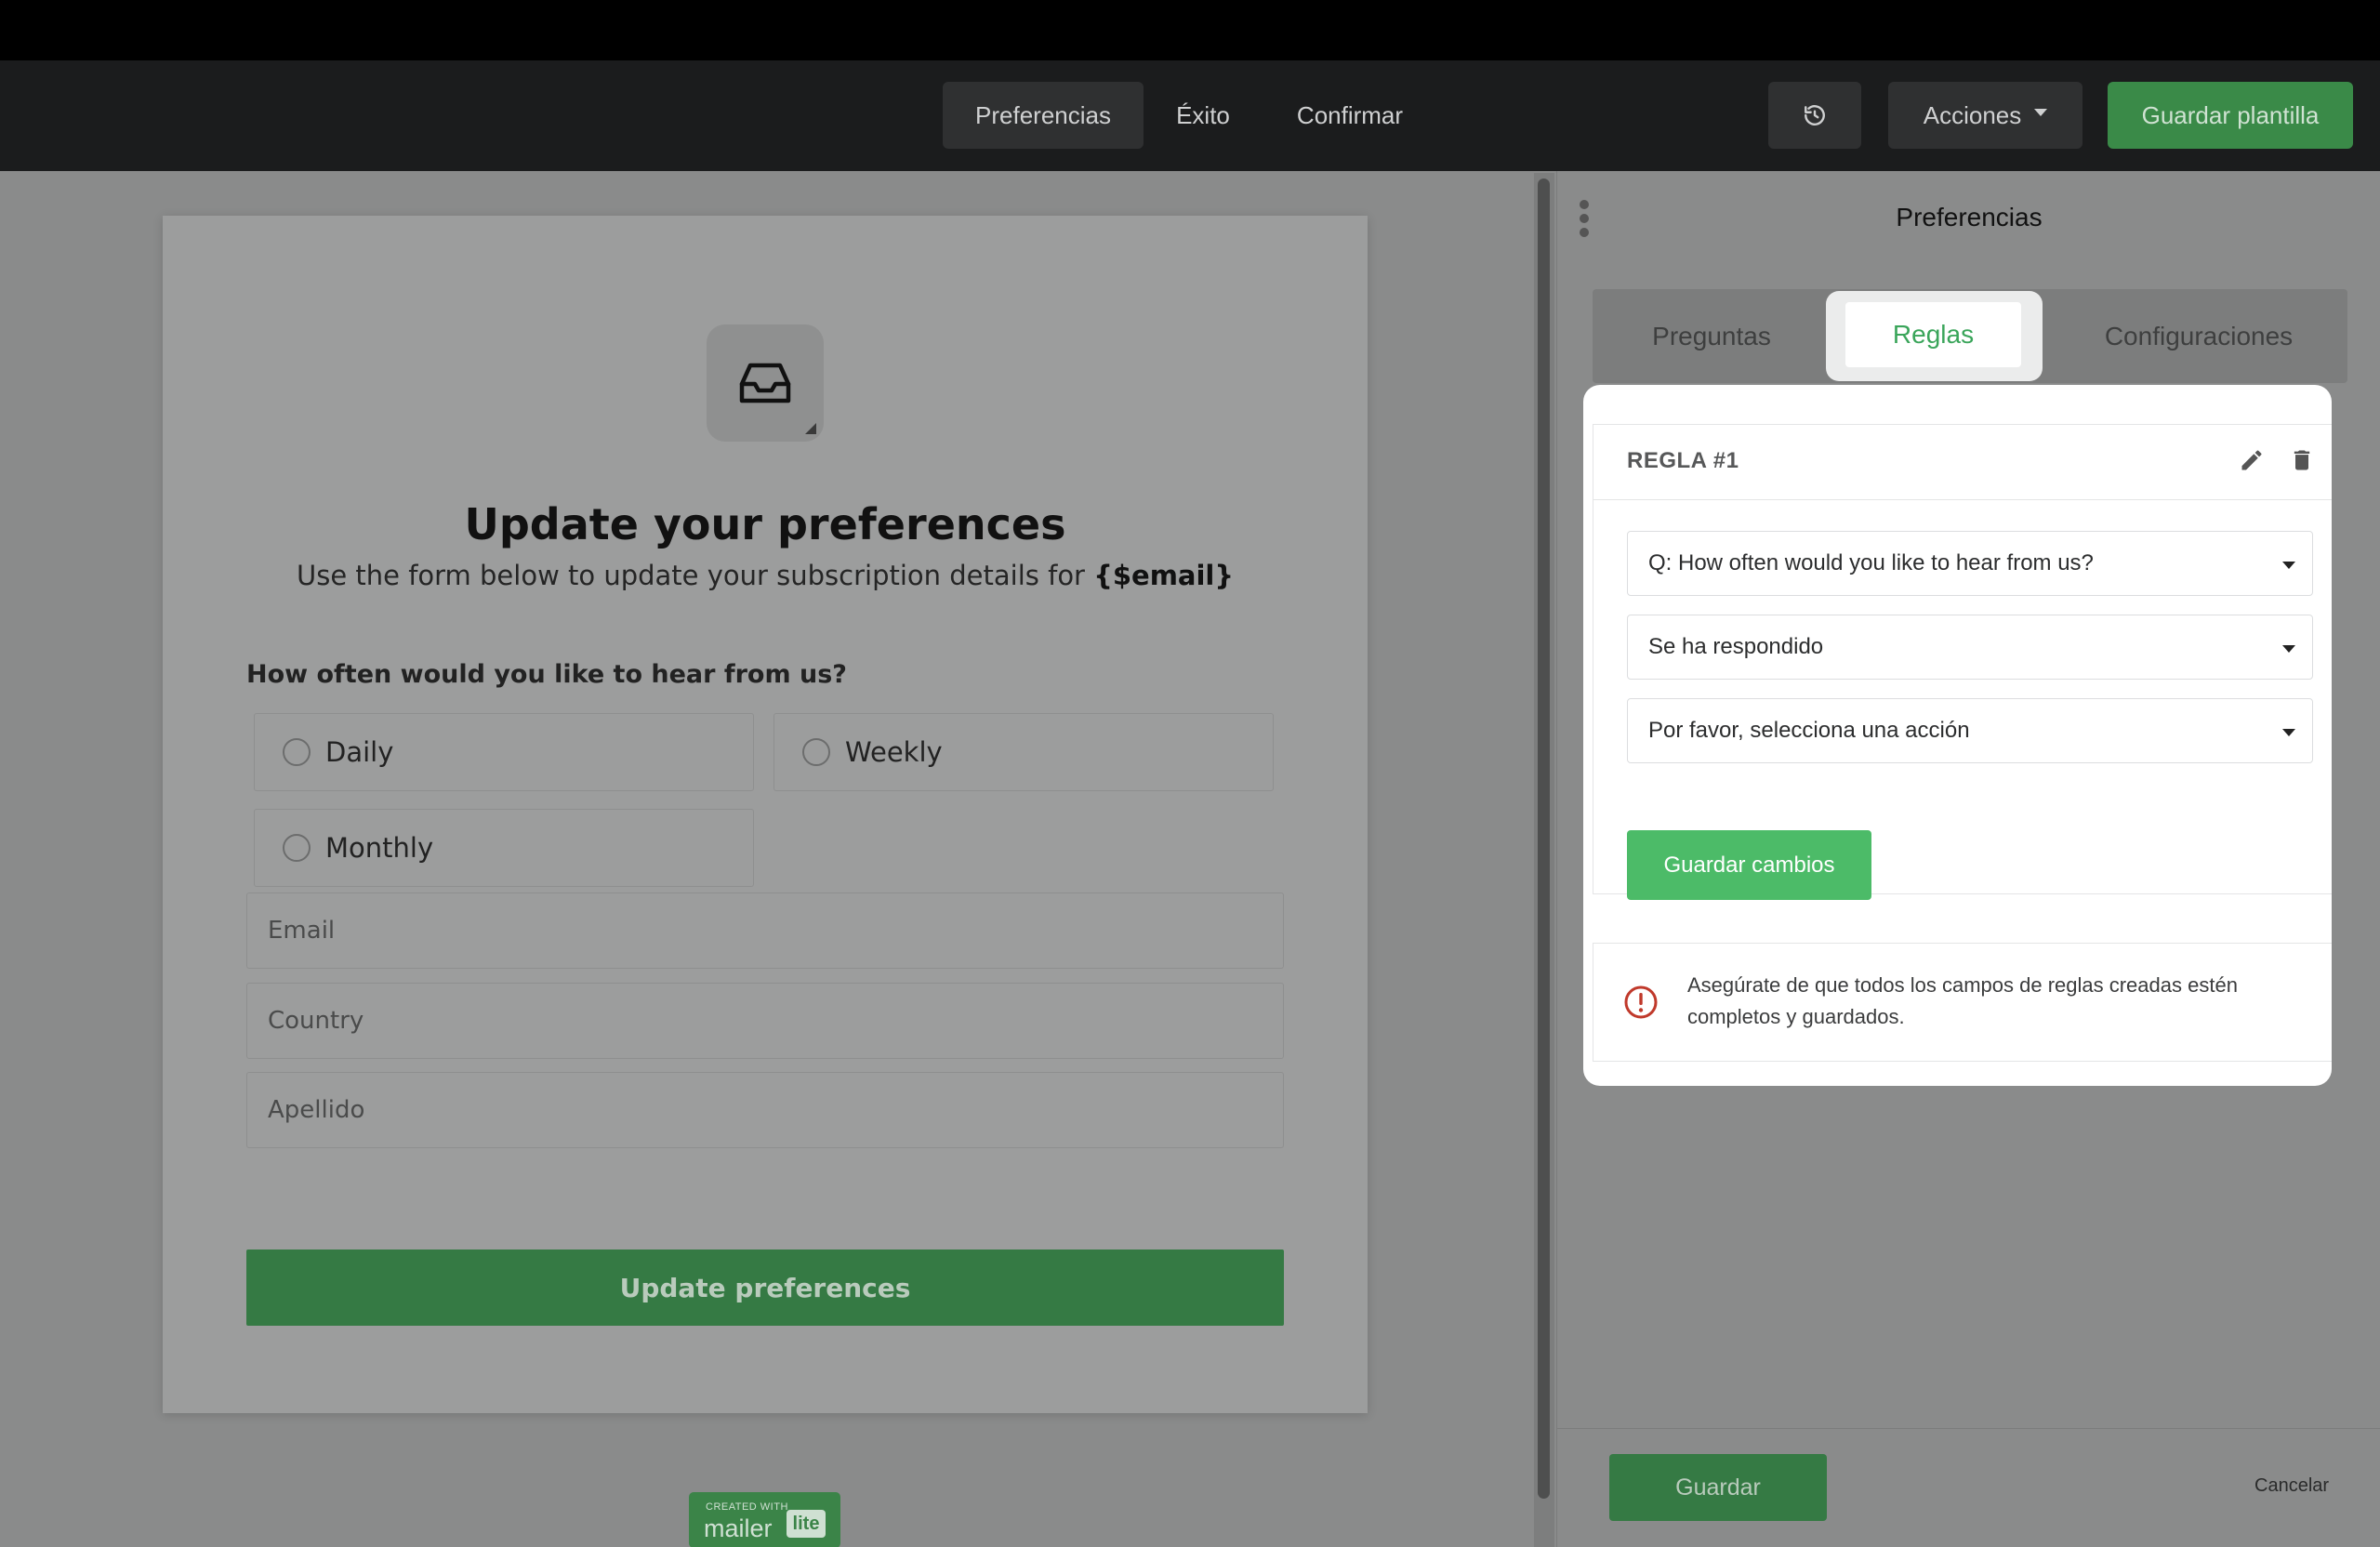 This screenshot has width=2380, height=1547. I want to click on rule-header: REGLA #1, so click(1962, 462).